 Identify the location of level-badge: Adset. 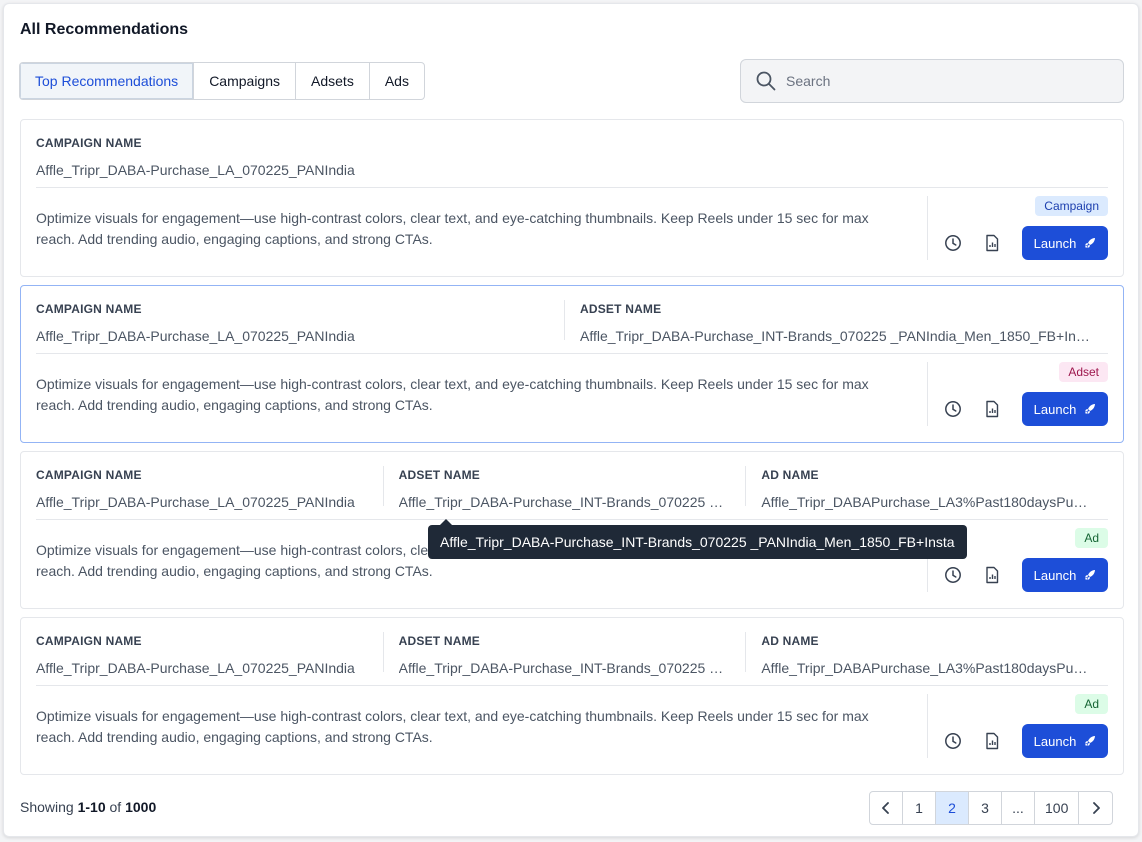
(1083, 372).